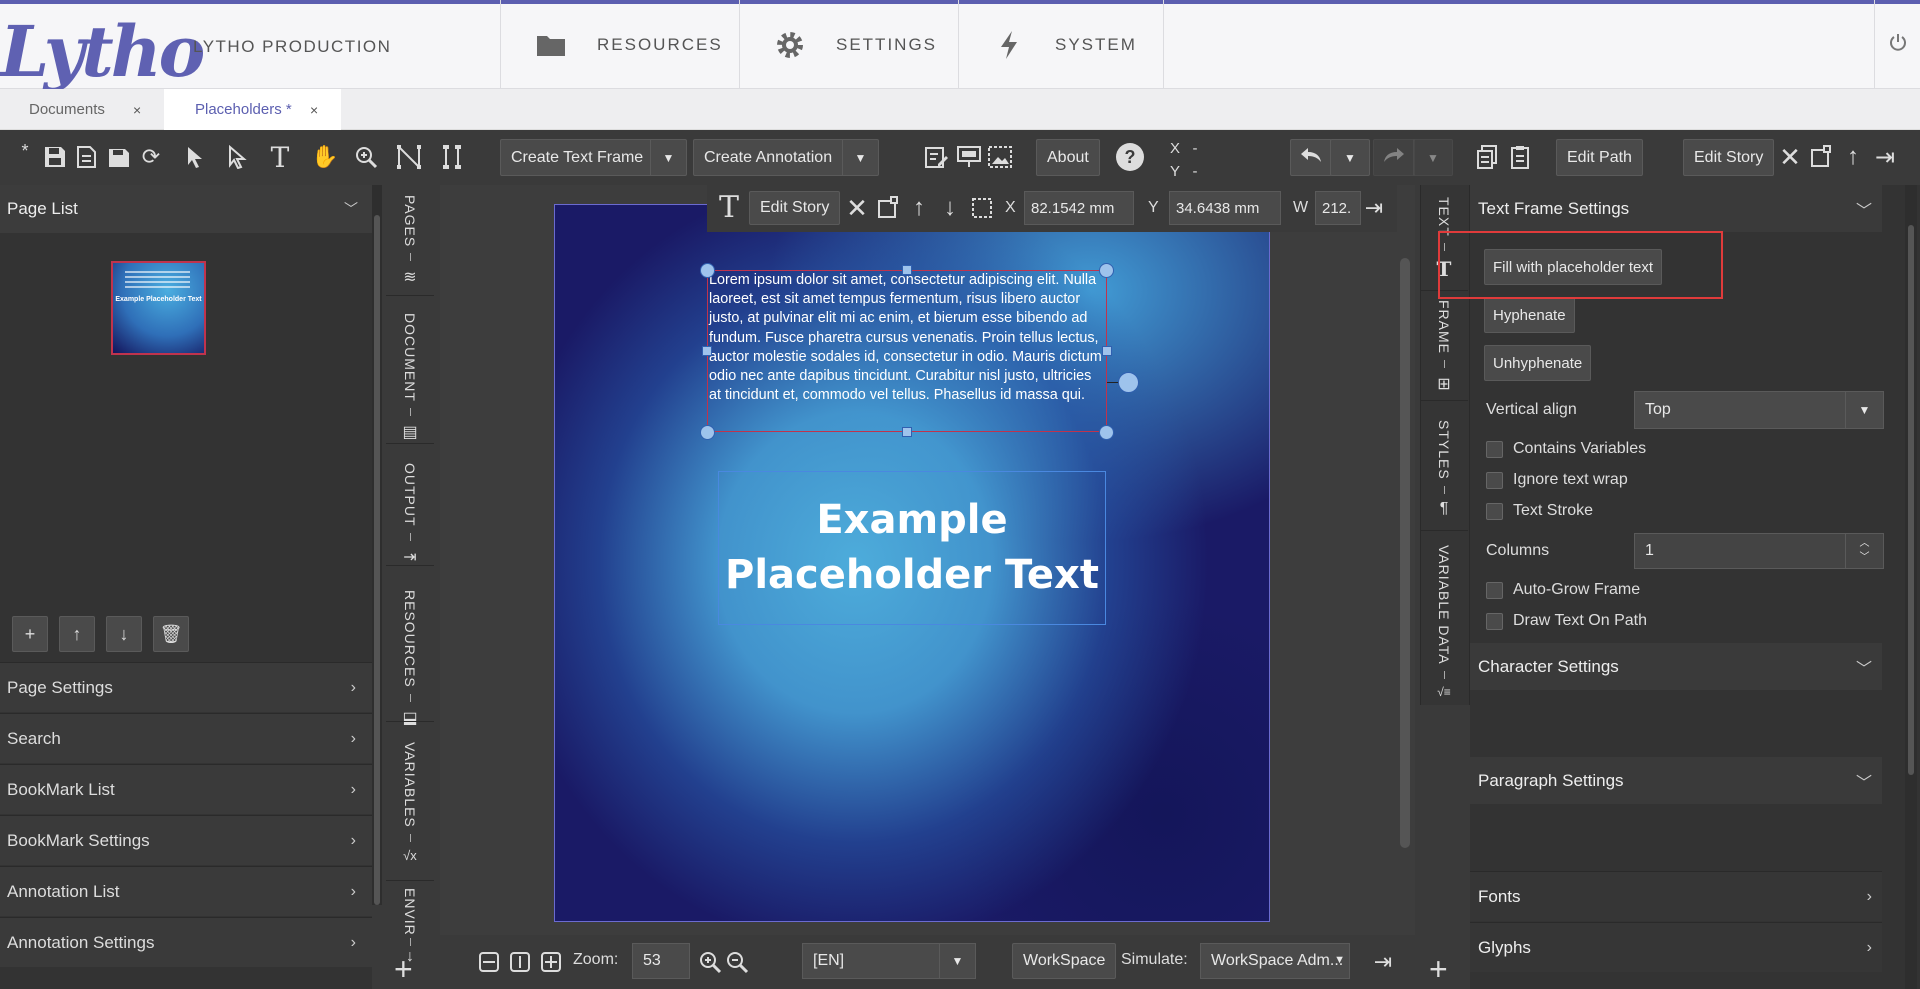 The height and width of the screenshot is (989, 1920). I want to click on save-as-icon, so click(87, 157).